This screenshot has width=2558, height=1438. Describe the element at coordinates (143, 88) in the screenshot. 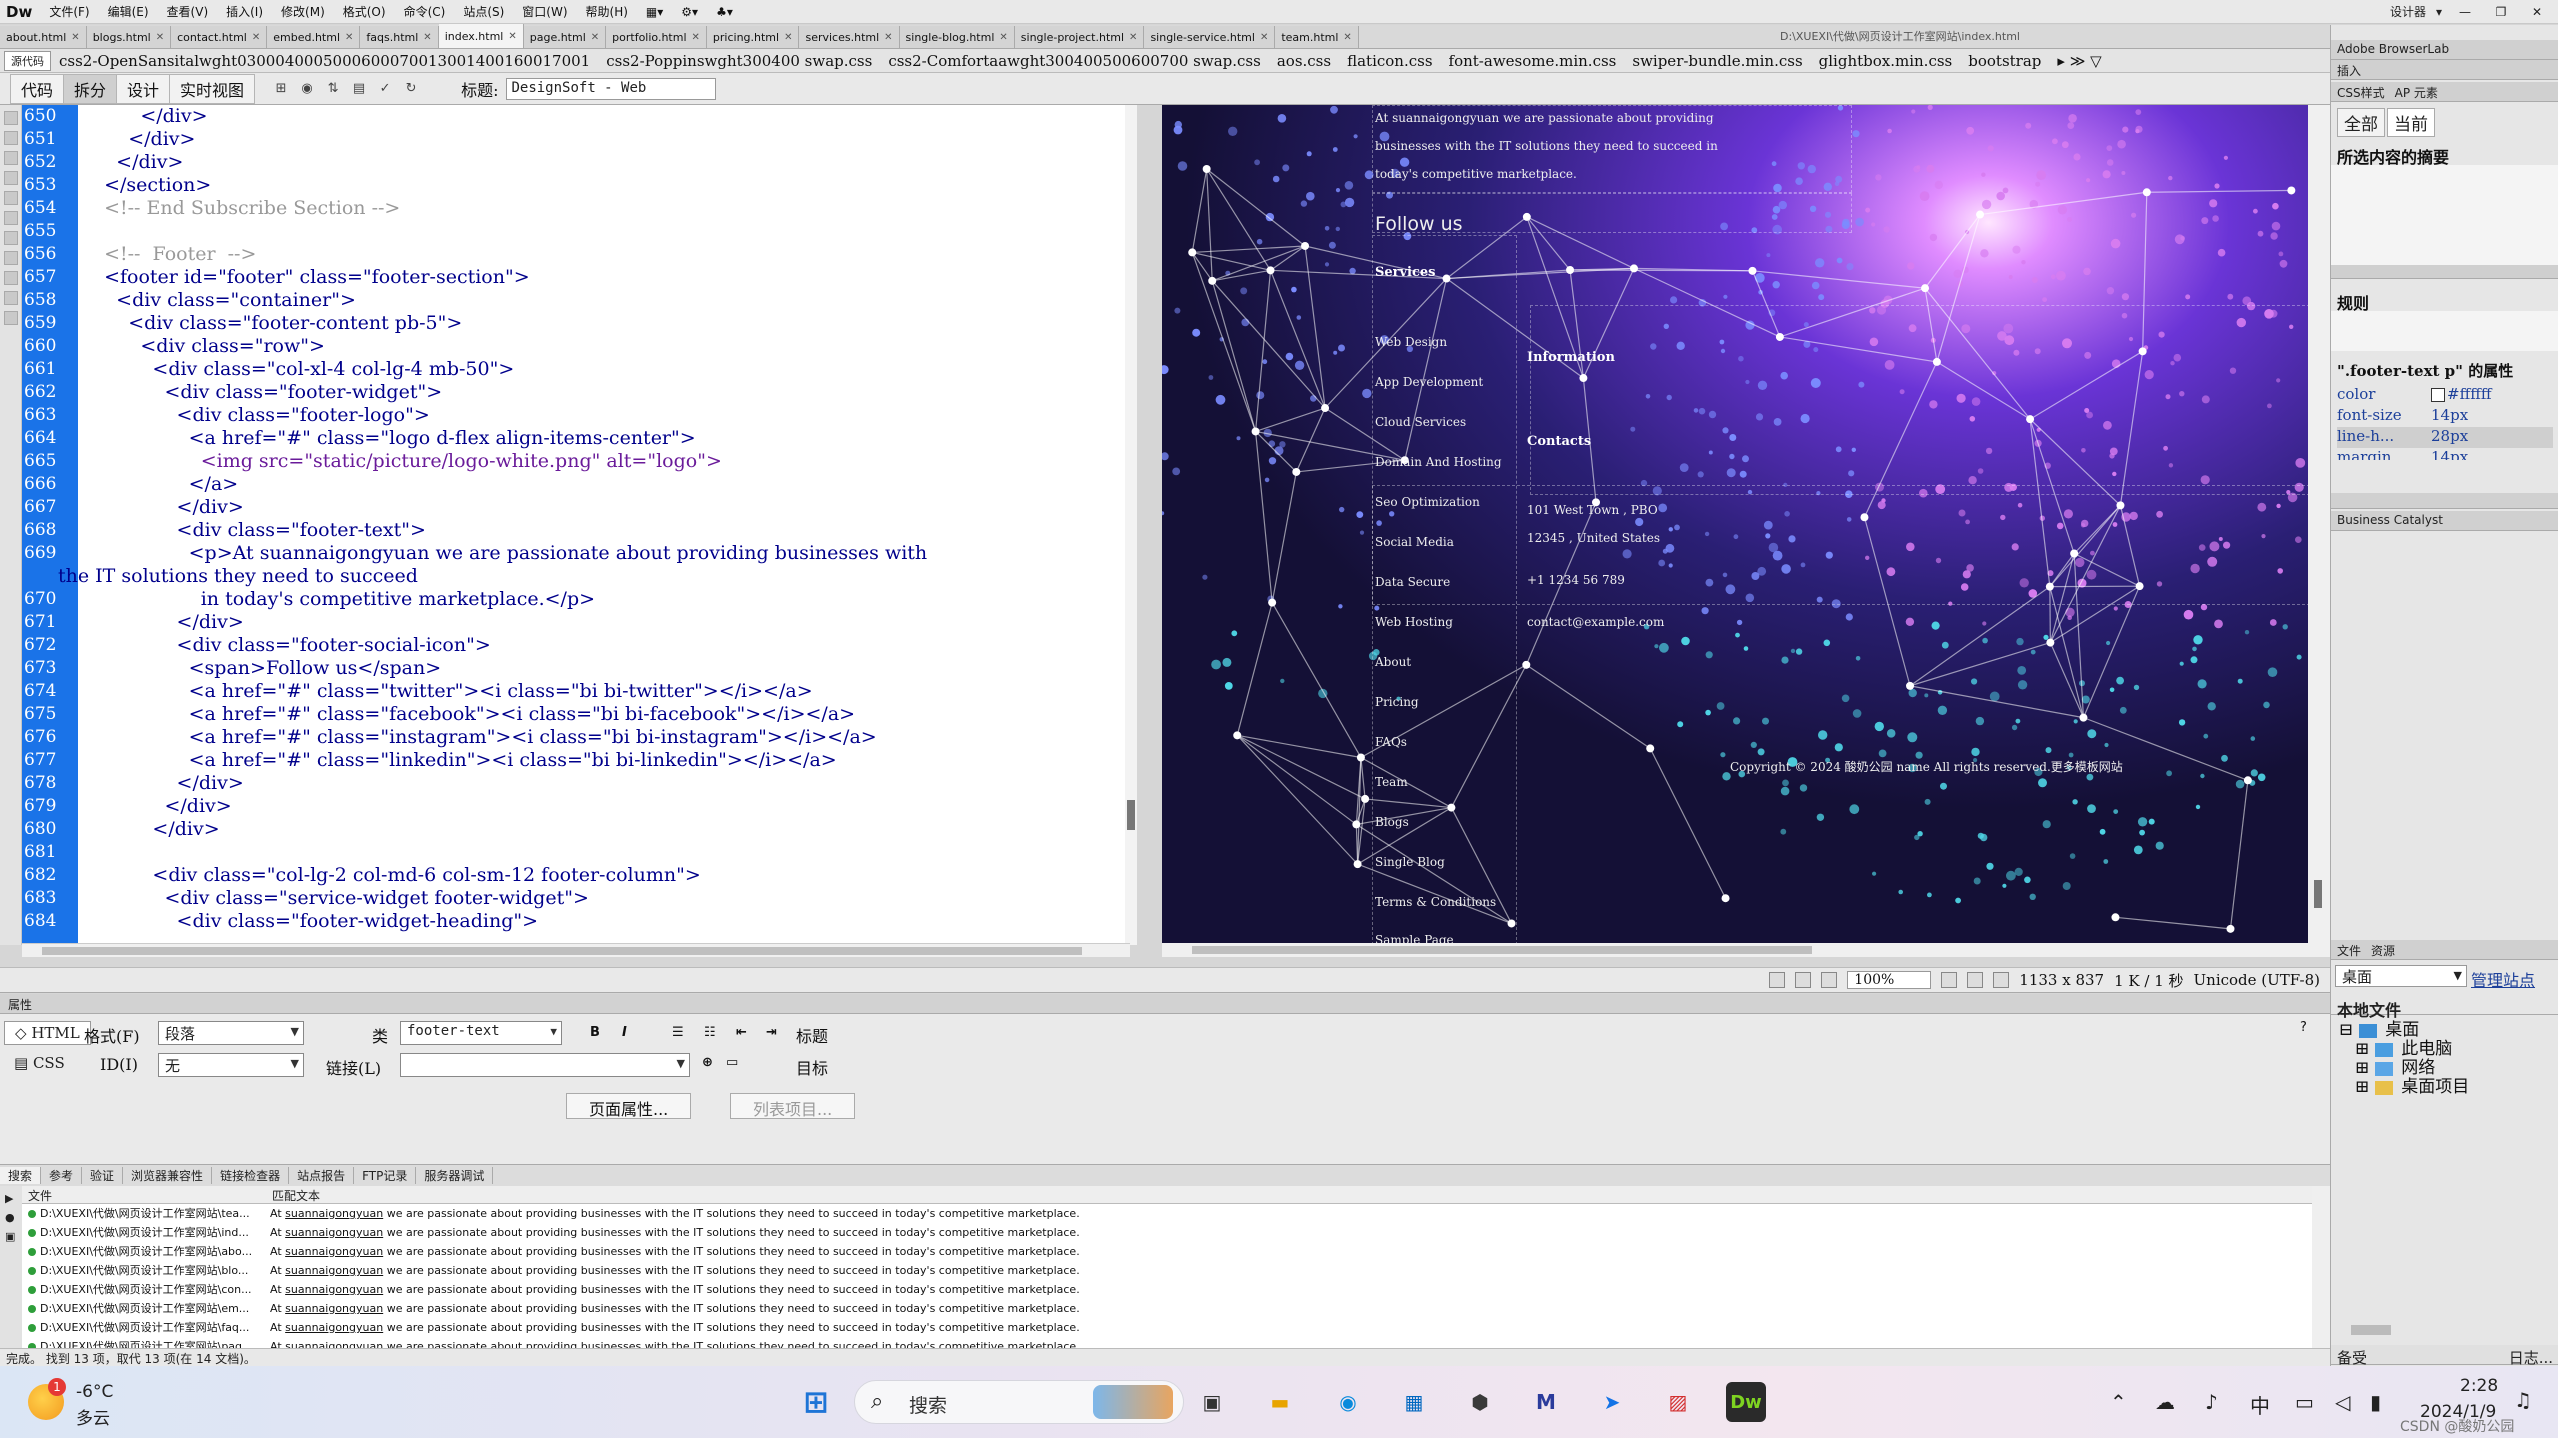

I see `design-view-button: 设计` at that location.